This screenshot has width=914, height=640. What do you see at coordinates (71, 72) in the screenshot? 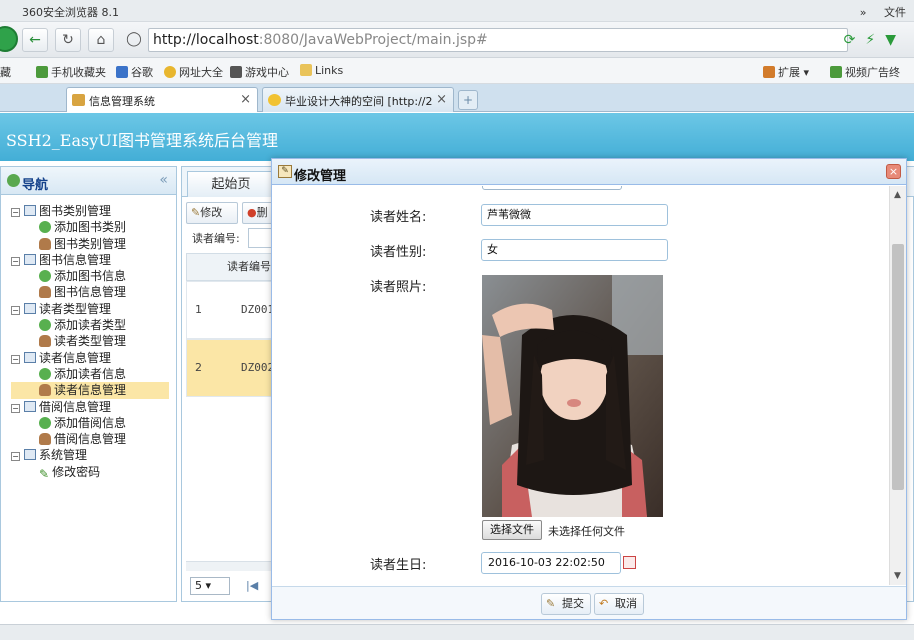
I see `bookmark-item: 手机收藏夹` at bounding box center [71, 72].